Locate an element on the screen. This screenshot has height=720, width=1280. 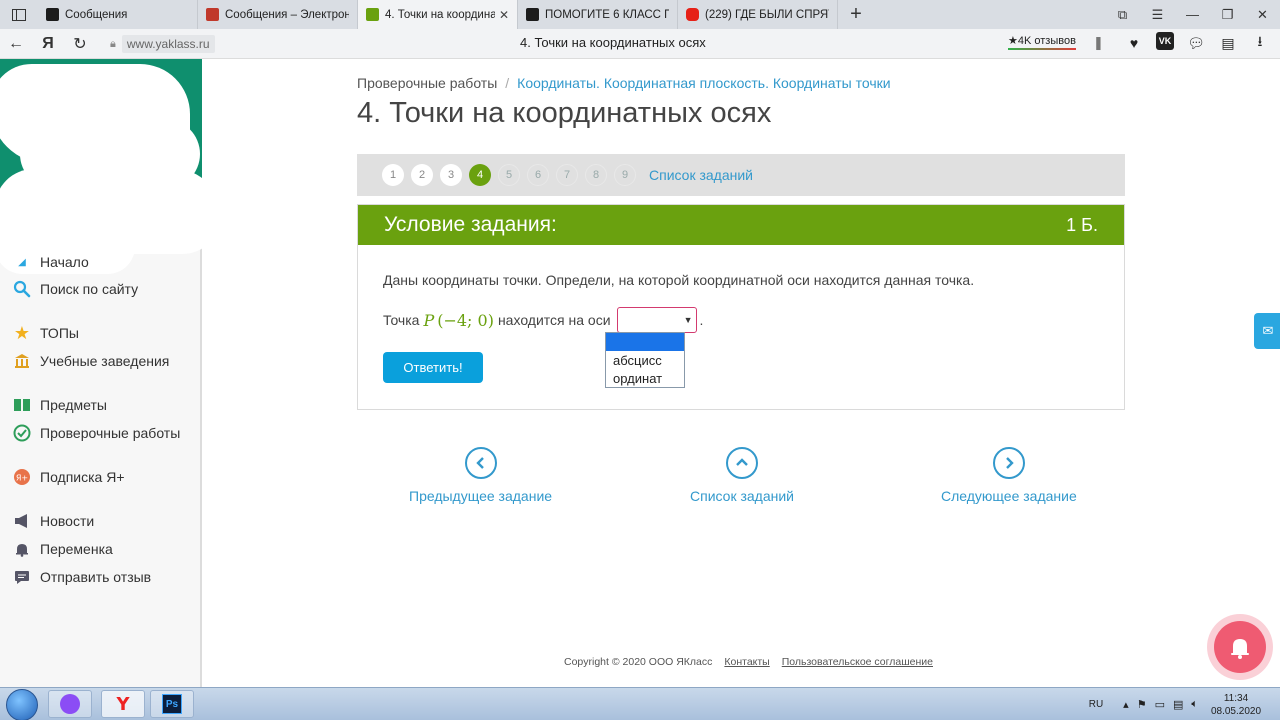
language-indicator: RU is located at coordinates (1096, 704).